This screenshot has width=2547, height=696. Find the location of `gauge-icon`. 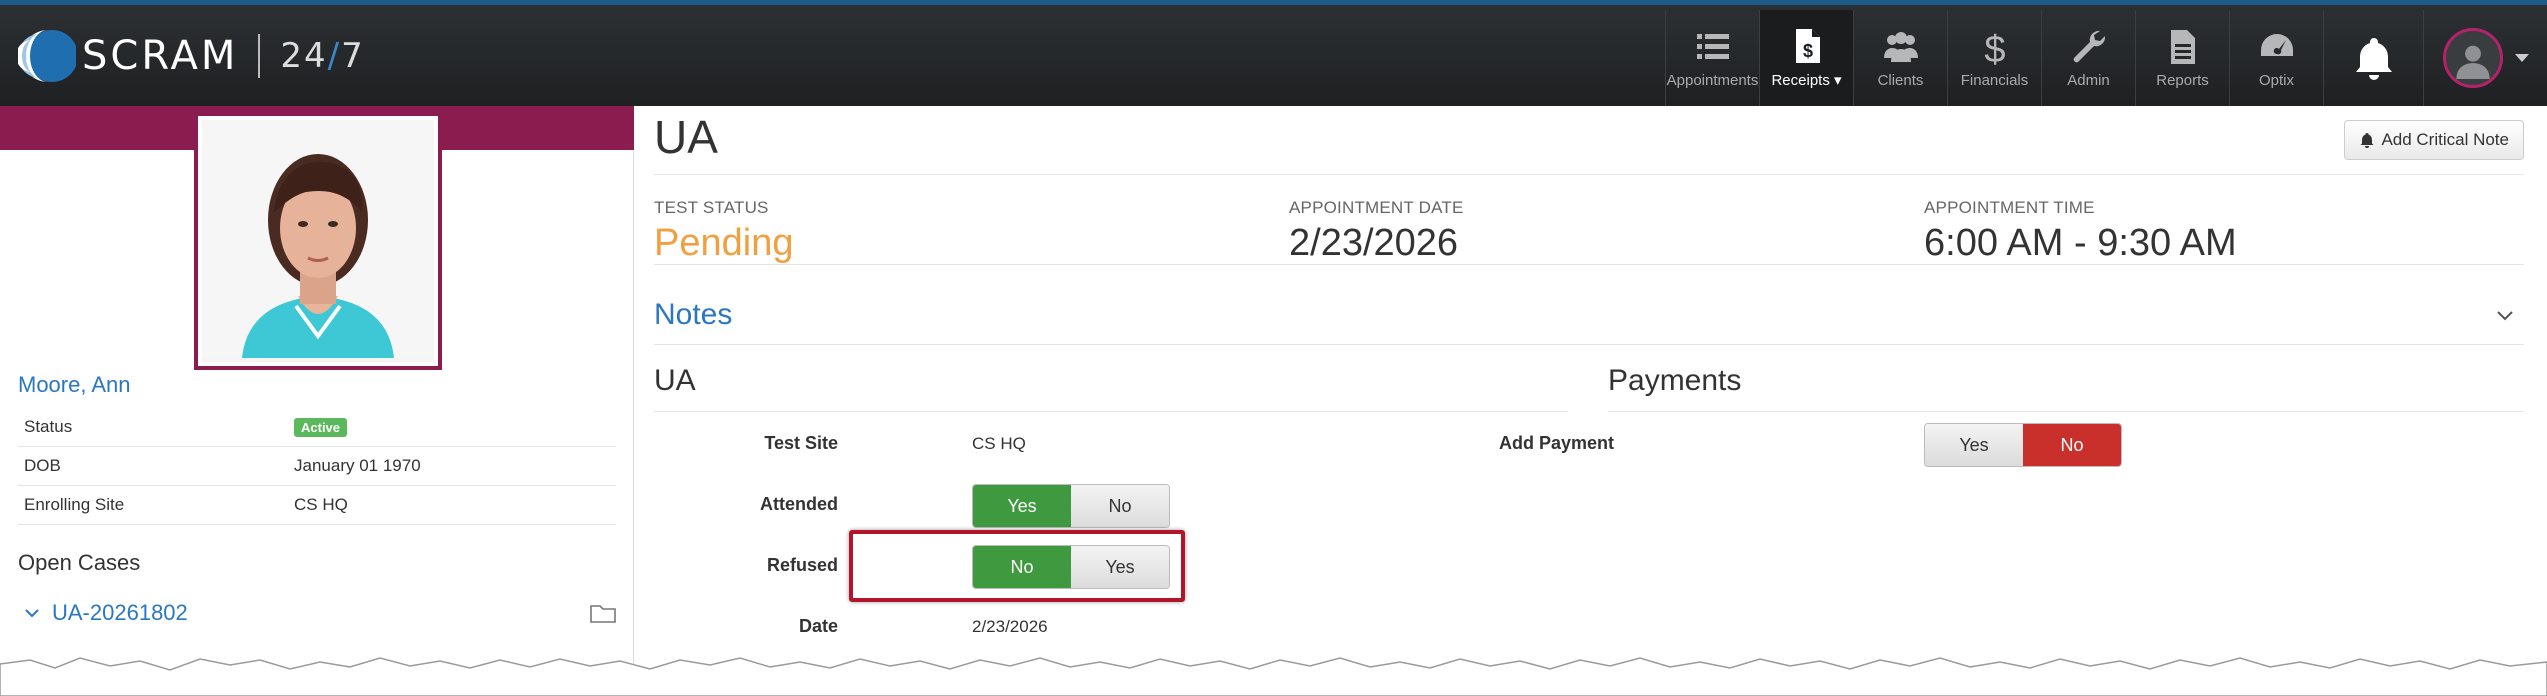

gauge-icon is located at coordinates (2276, 44).